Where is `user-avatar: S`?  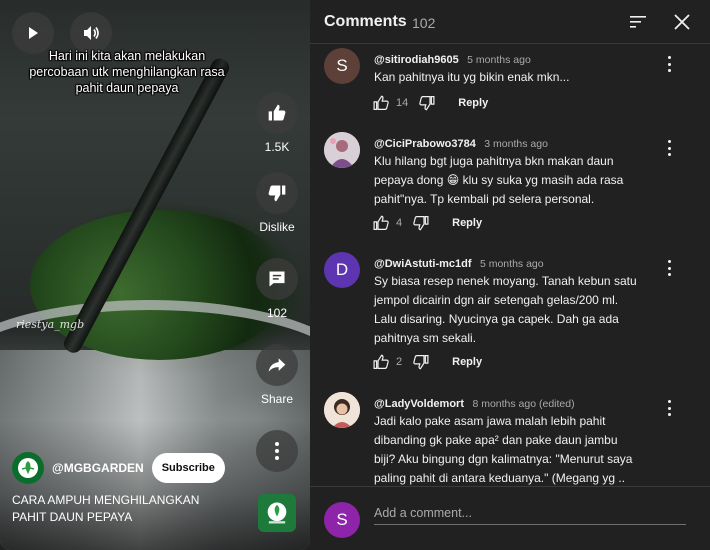
user-avatar: S is located at coordinates (342, 520).